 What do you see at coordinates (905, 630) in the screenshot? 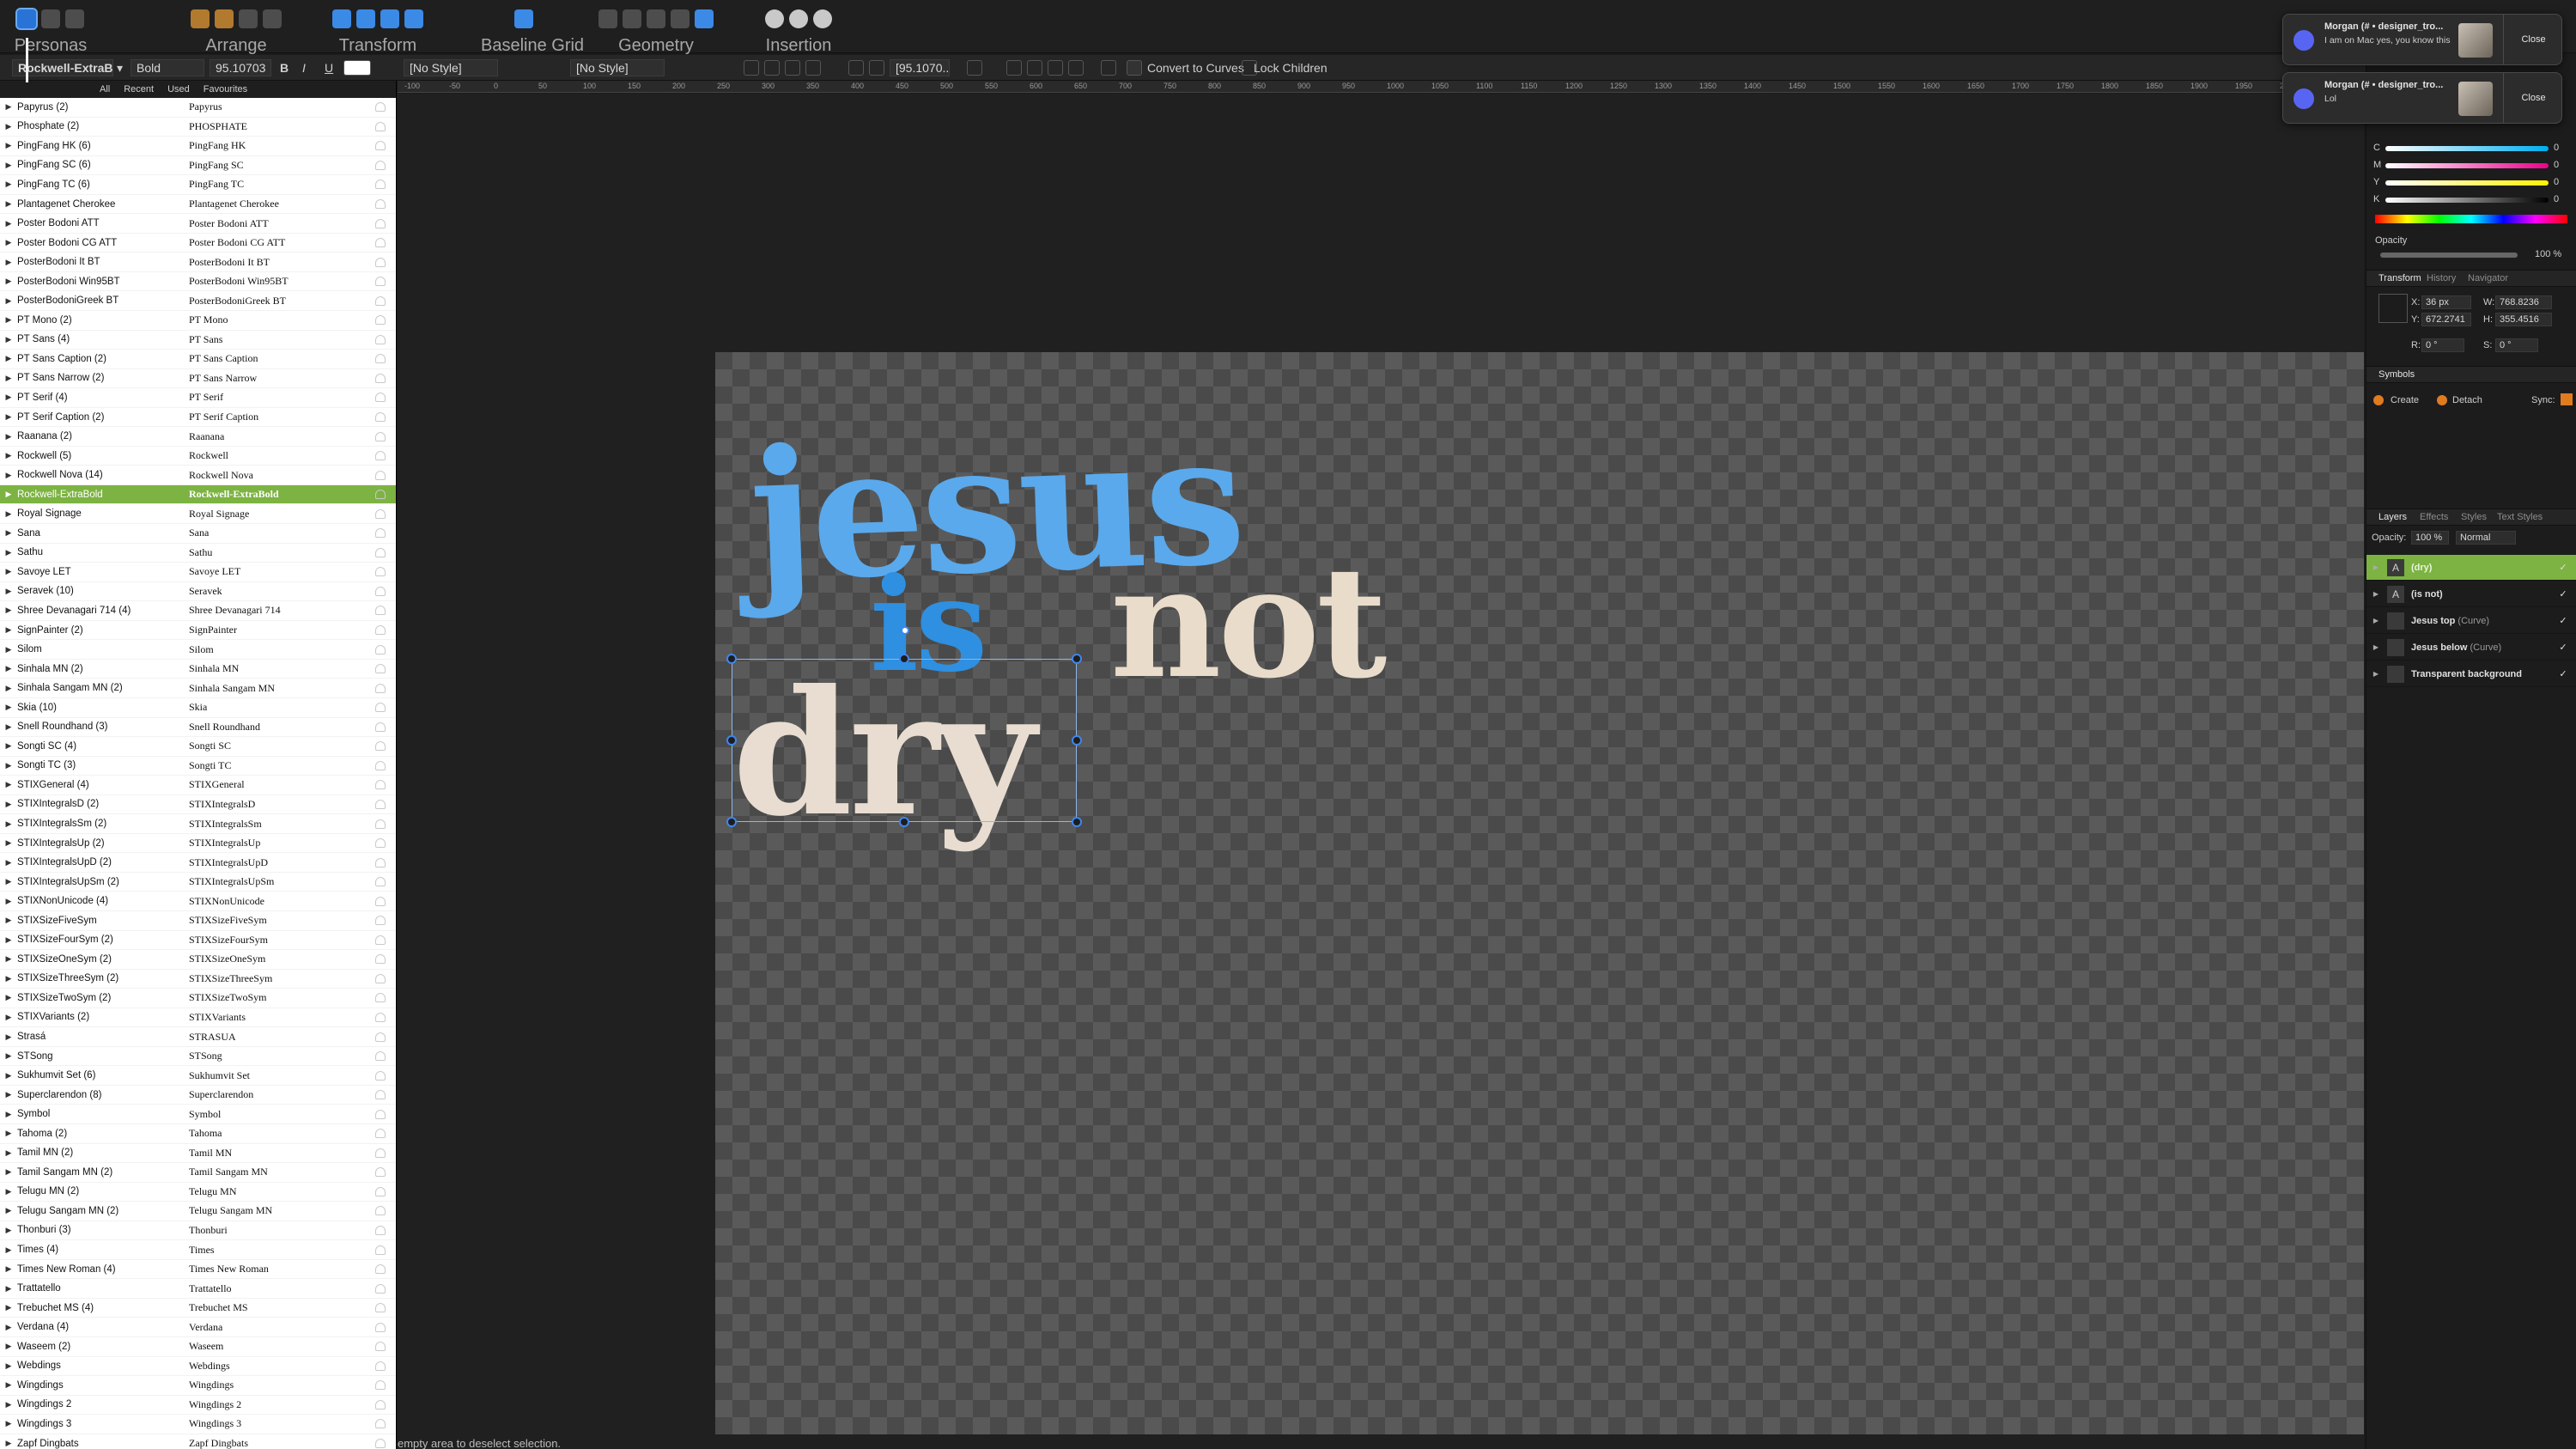
I see `rotation-handle` at bounding box center [905, 630].